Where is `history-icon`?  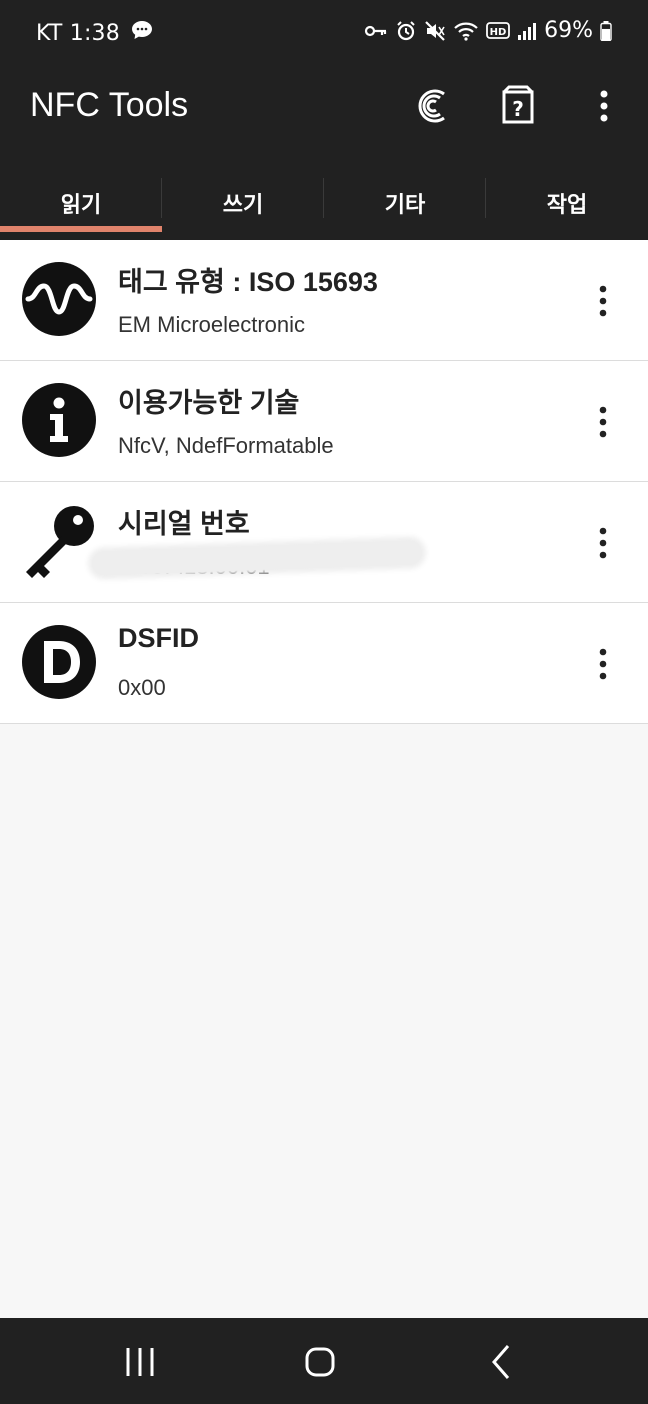
history-icon is located at coordinates (432, 106).